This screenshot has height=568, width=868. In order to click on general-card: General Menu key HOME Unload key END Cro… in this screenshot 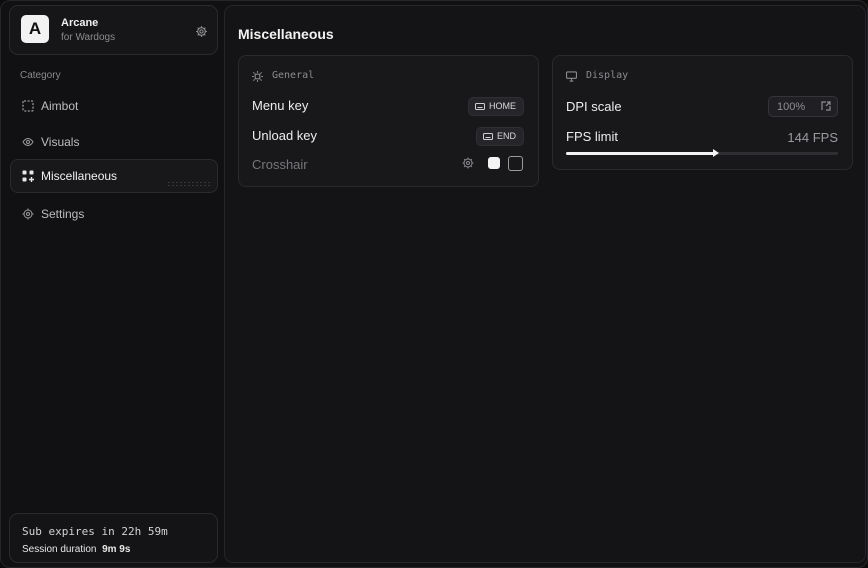, I will do `click(388, 121)`.